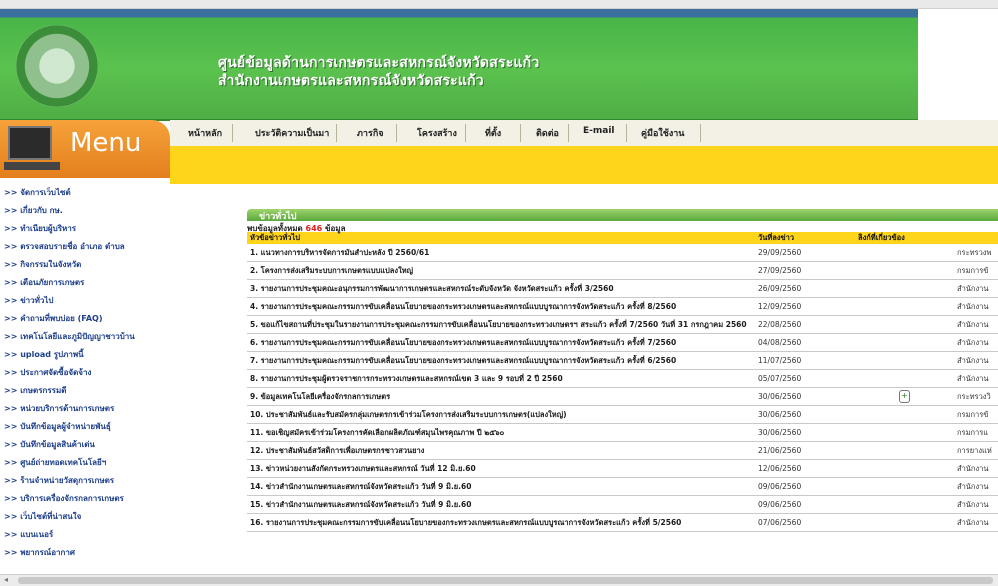 The height and width of the screenshot is (586, 998). What do you see at coordinates (314, 228) in the screenshot?
I see `news-count: 646` at bounding box center [314, 228].